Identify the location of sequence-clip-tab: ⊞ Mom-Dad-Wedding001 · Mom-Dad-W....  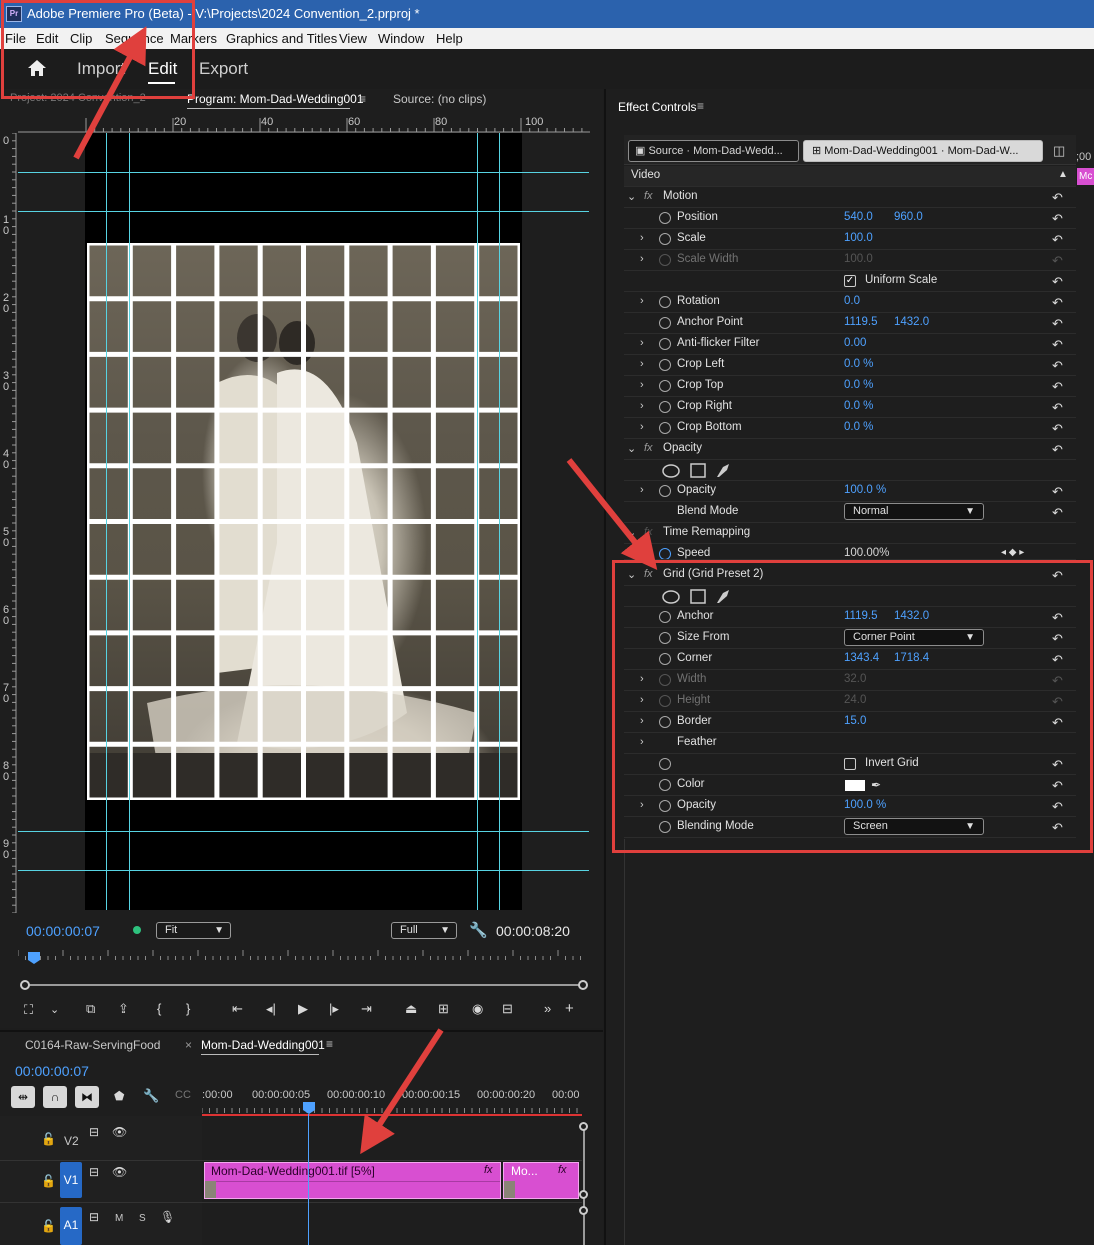
(923, 151).